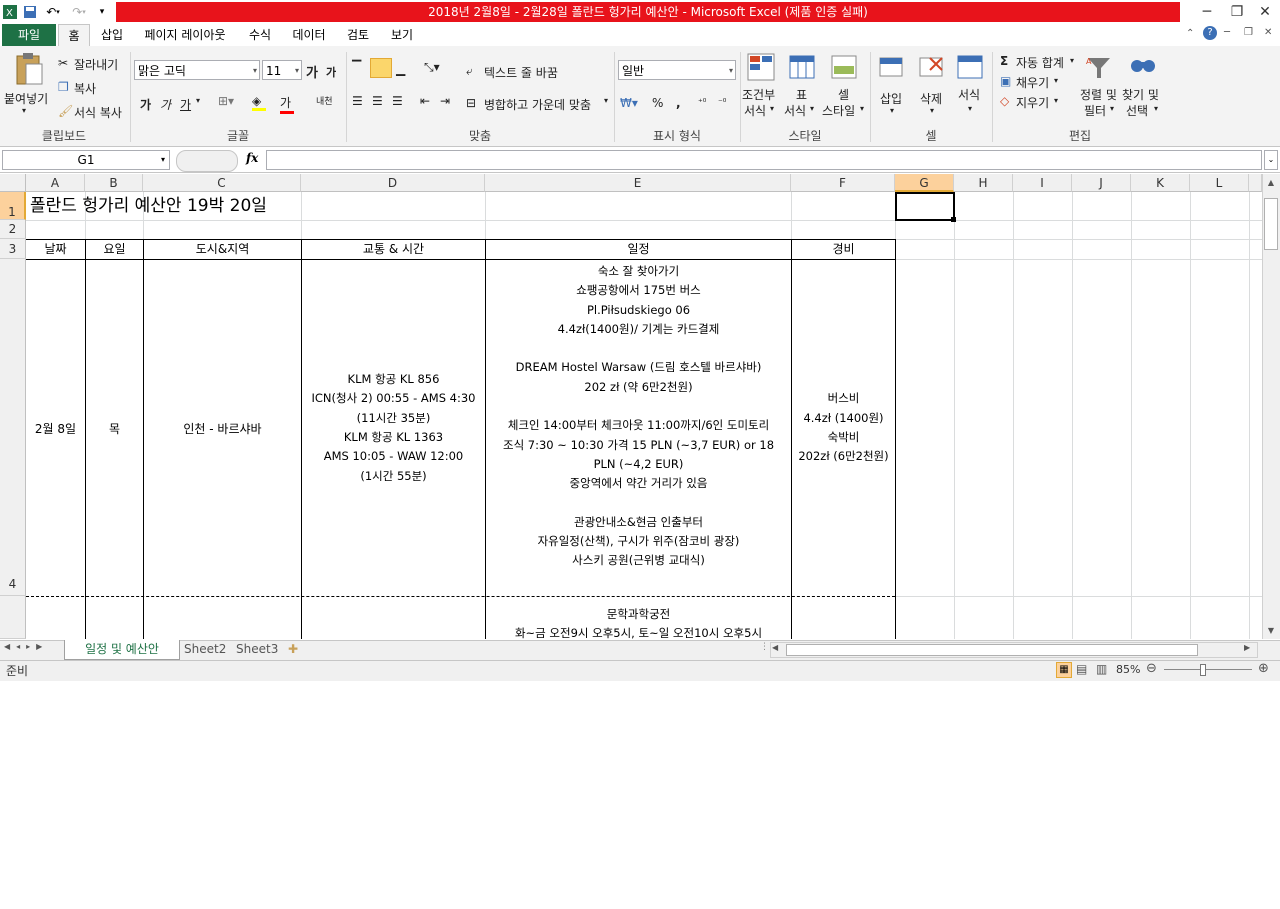  I want to click on column-header-h: H, so click(983, 183).